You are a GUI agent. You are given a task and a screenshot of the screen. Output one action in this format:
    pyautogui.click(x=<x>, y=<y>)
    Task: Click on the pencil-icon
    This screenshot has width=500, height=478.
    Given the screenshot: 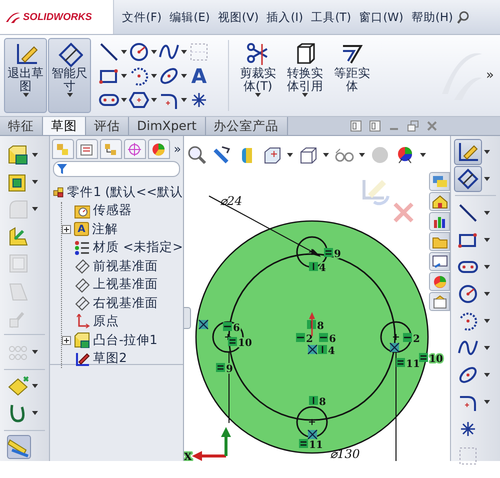 What is the action you would take?
    pyautogui.click(x=468, y=151)
    